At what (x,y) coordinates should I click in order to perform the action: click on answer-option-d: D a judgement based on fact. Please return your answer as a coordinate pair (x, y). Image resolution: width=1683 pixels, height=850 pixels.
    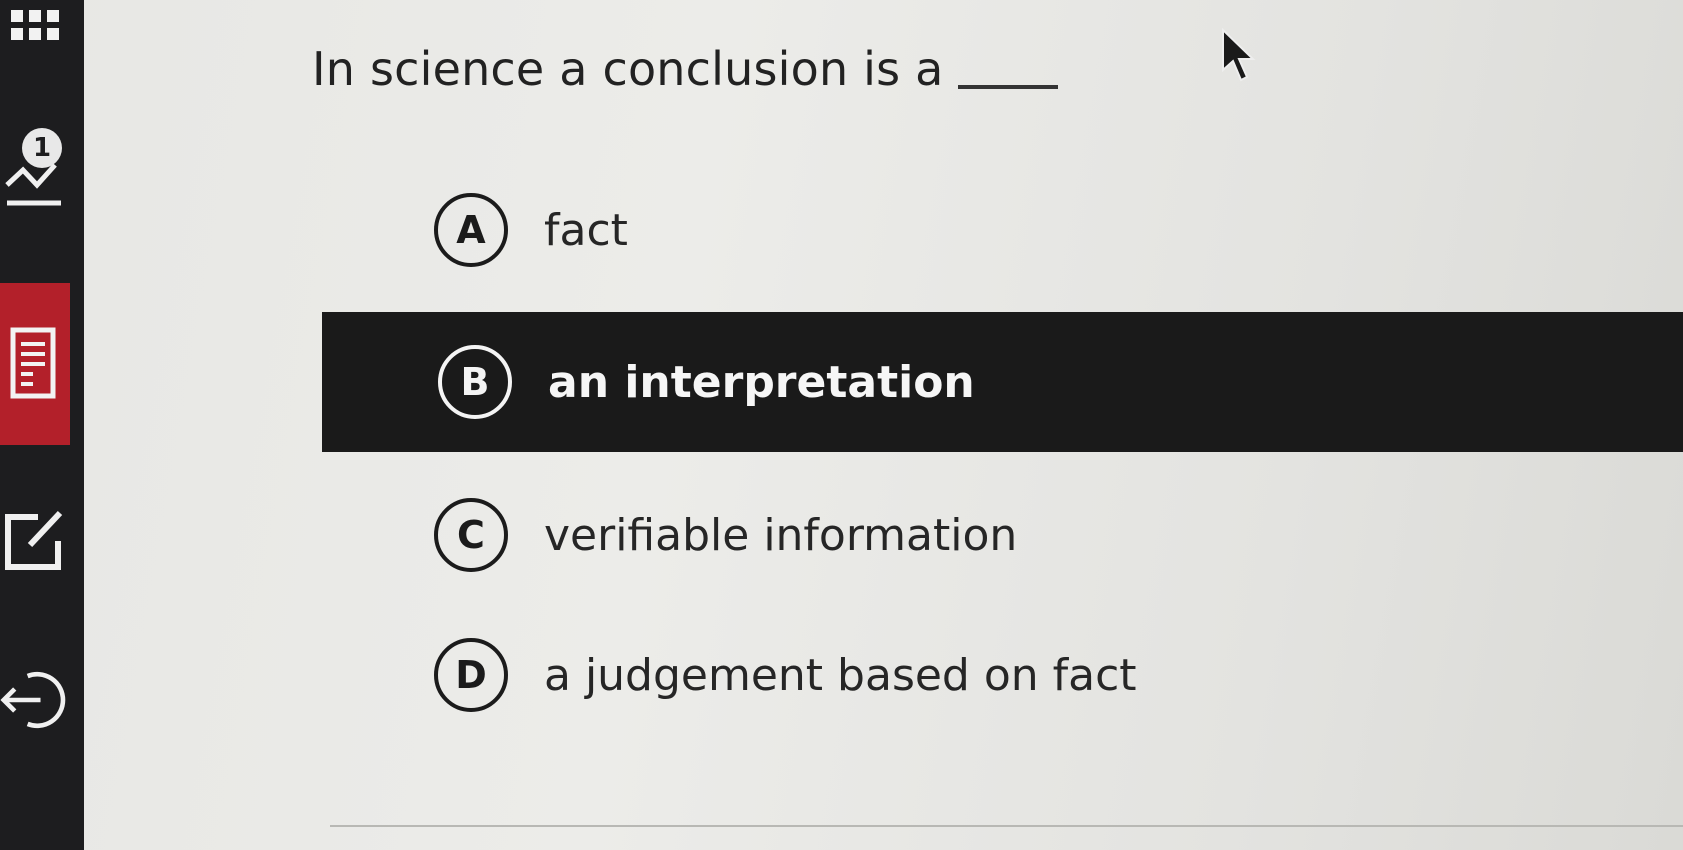
    Looking at the image, I should click on (1002, 675).